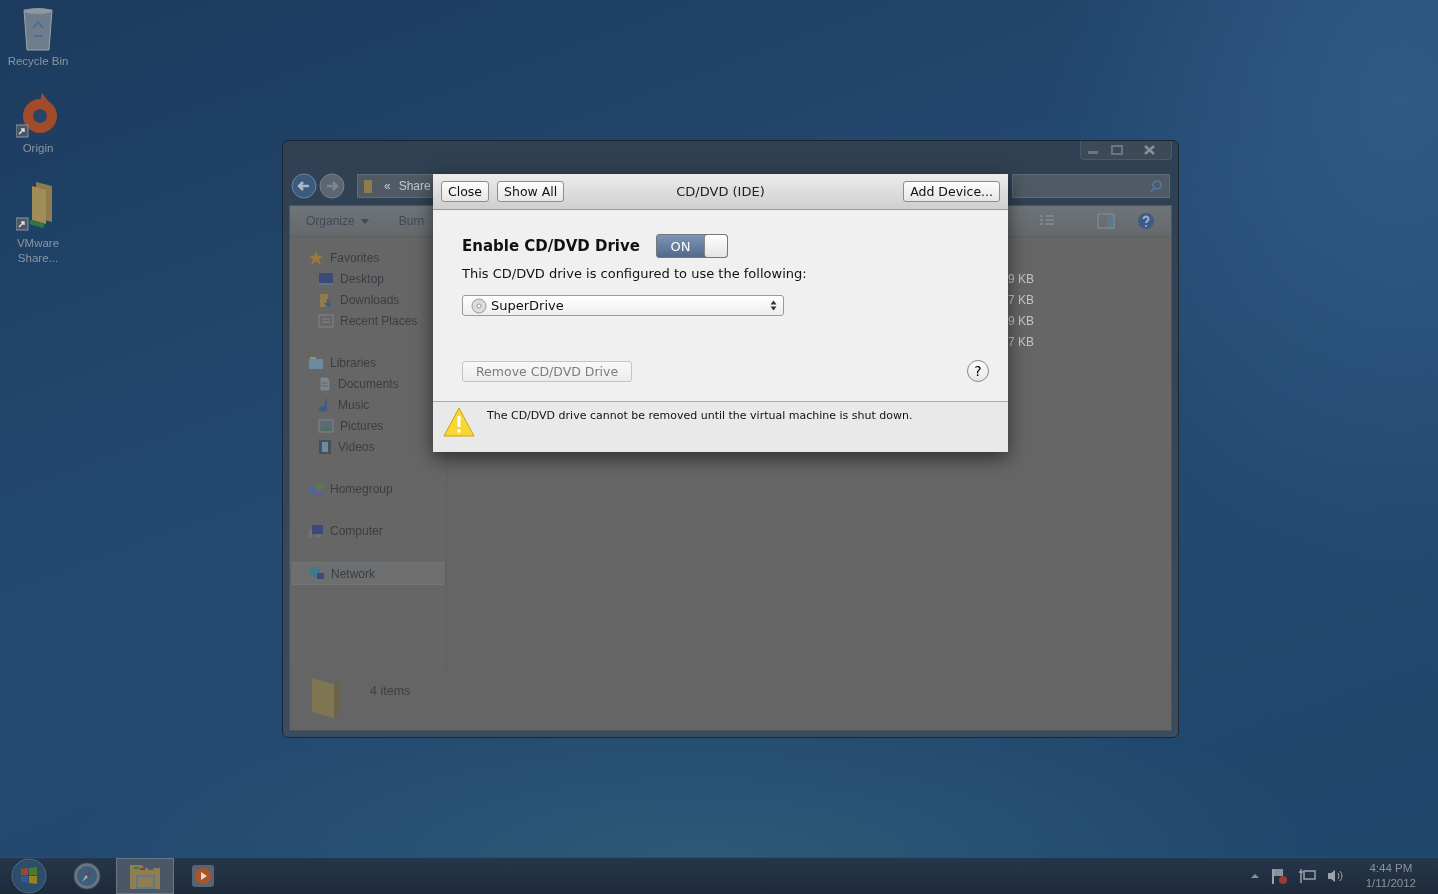 The height and width of the screenshot is (894, 1438). What do you see at coordinates (332, 186) in the screenshot?
I see `forward-icon` at bounding box center [332, 186].